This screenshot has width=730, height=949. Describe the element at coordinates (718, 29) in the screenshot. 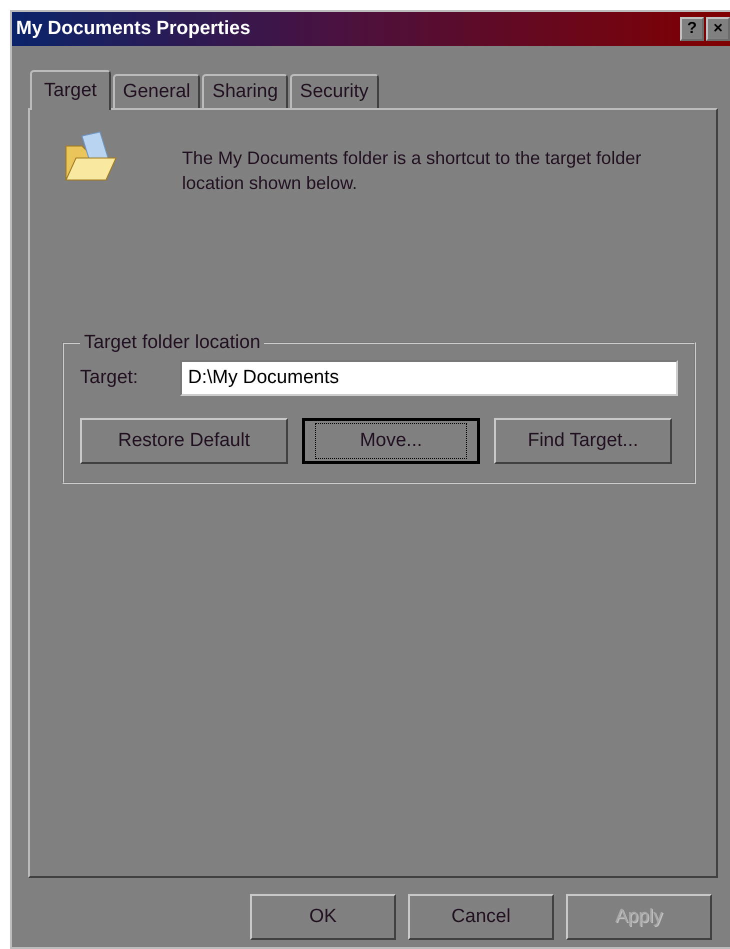

I see `close-button: ×` at that location.